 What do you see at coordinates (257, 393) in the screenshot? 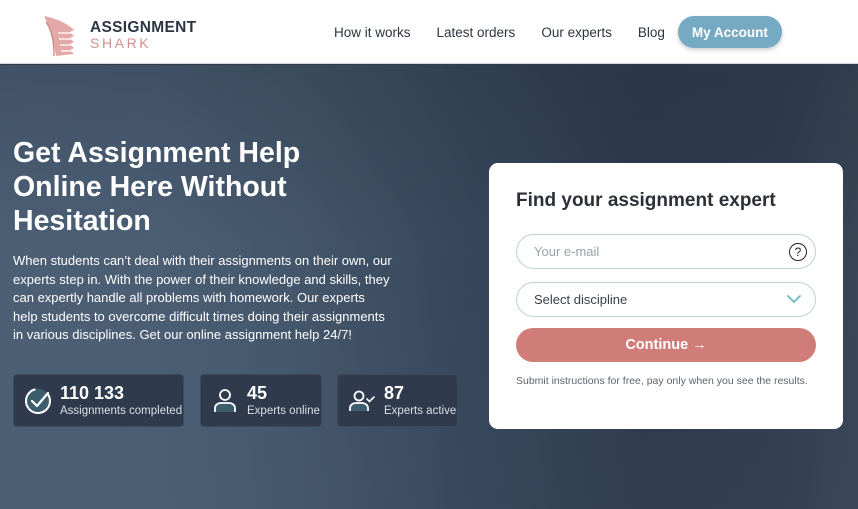
I see `stat-value: 45` at bounding box center [257, 393].